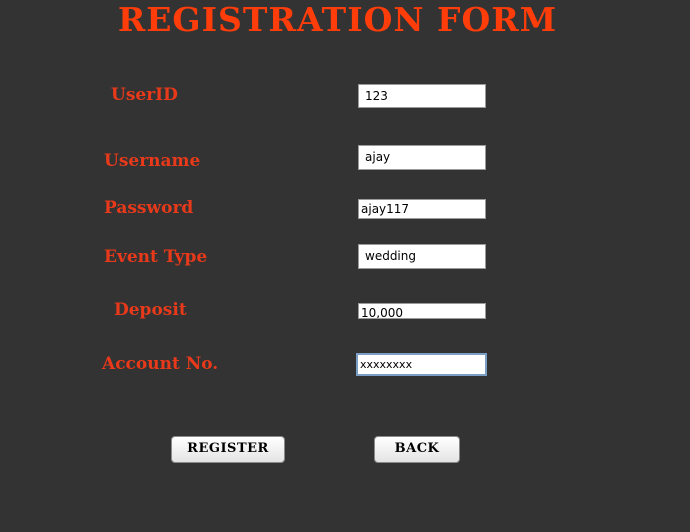 This screenshot has width=690, height=532. Describe the element at coordinates (422, 256) in the screenshot. I see `event-type-field: wedding` at that location.